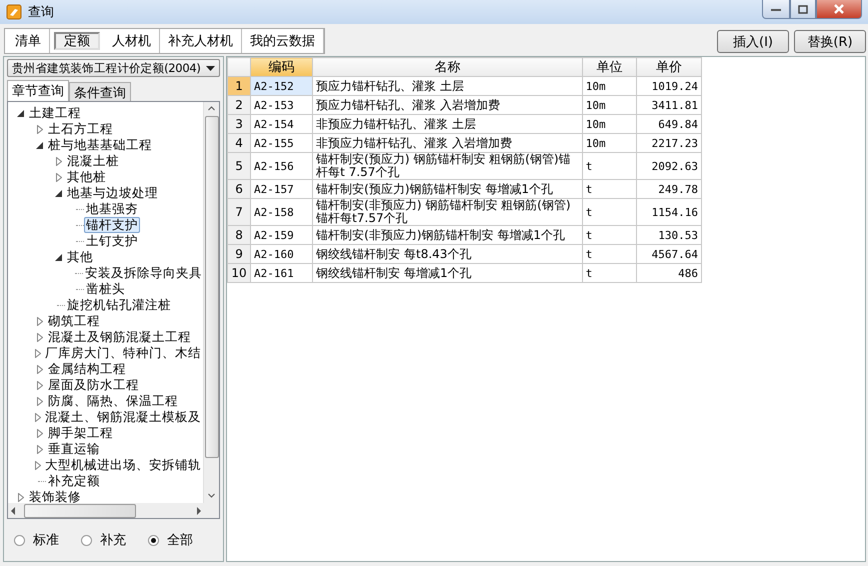  I want to click on tree-item: 土钉支护, so click(112, 241).